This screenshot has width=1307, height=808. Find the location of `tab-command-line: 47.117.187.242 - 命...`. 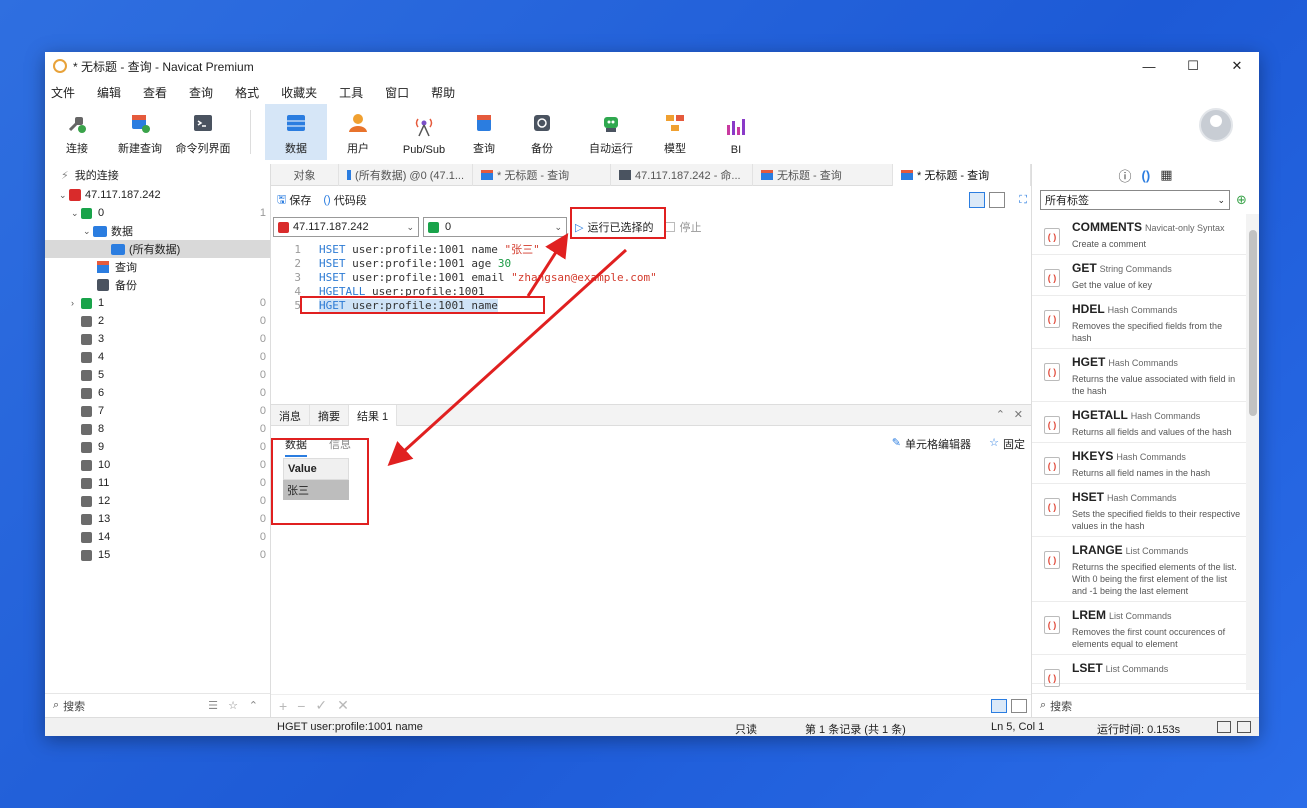

tab-command-line: 47.117.187.242 - 命... is located at coordinates (682, 175).